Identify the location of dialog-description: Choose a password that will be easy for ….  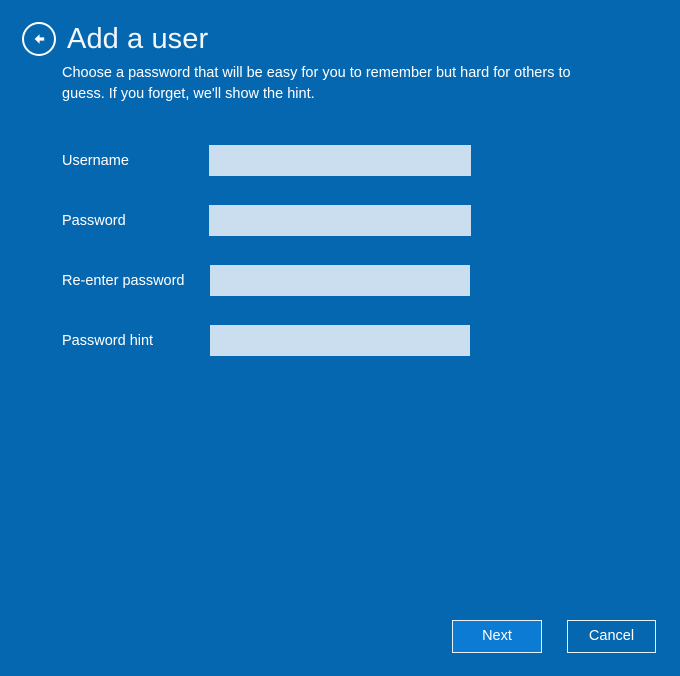
(316, 83).